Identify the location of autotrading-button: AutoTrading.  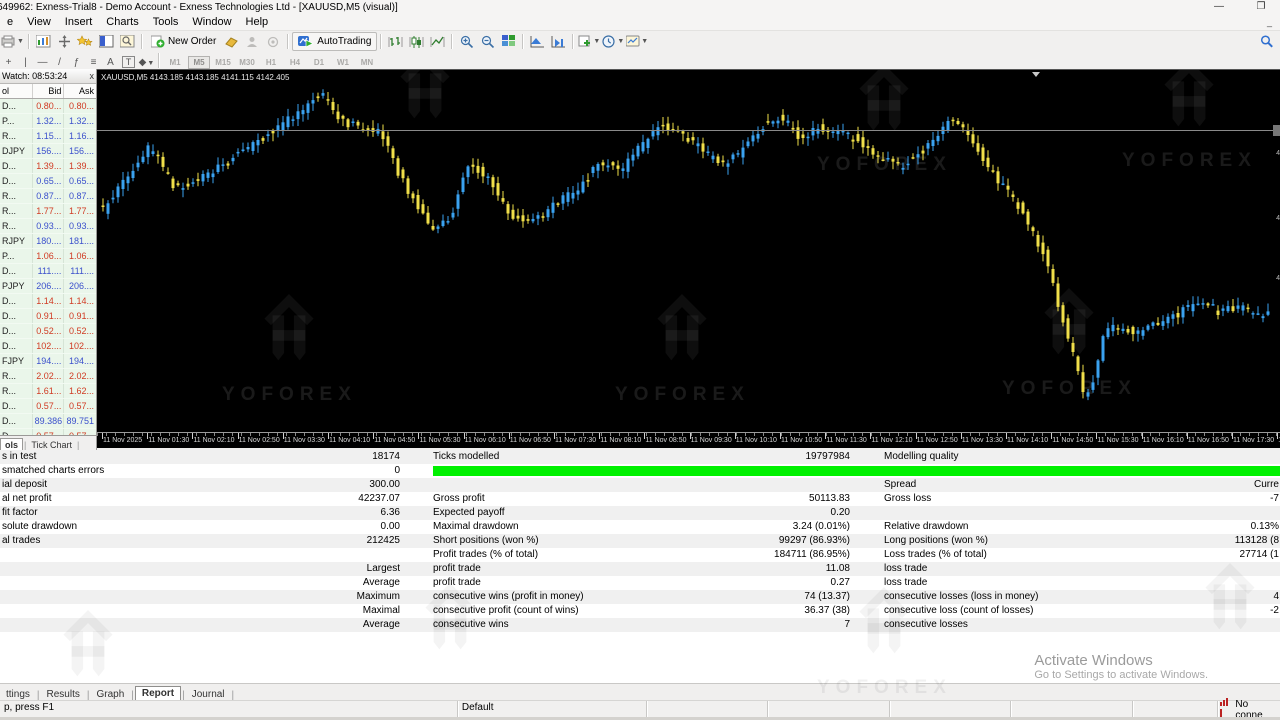
(335, 41).